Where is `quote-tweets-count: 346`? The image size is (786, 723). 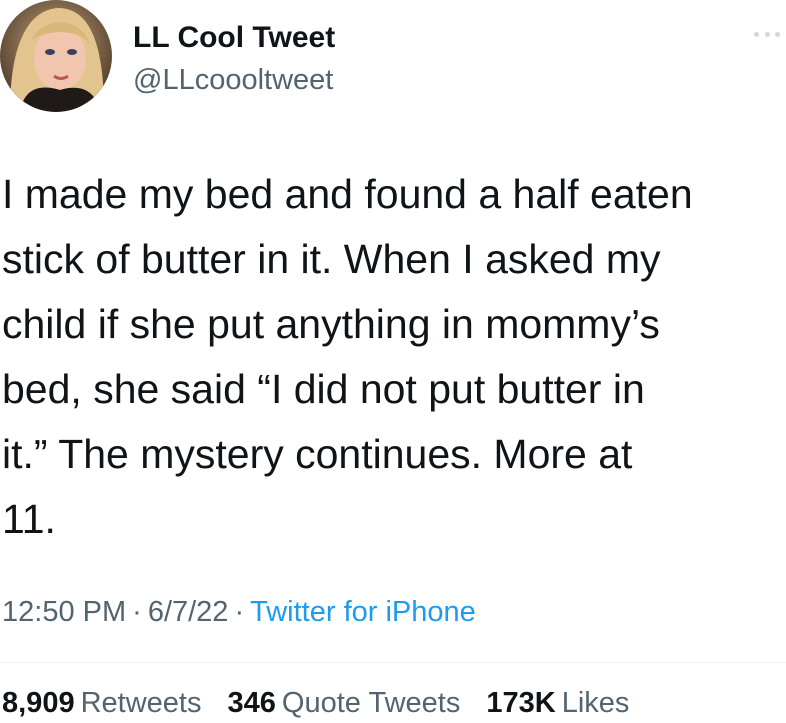 quote-tweets-count: 346 is located at coordinates (251, 703).